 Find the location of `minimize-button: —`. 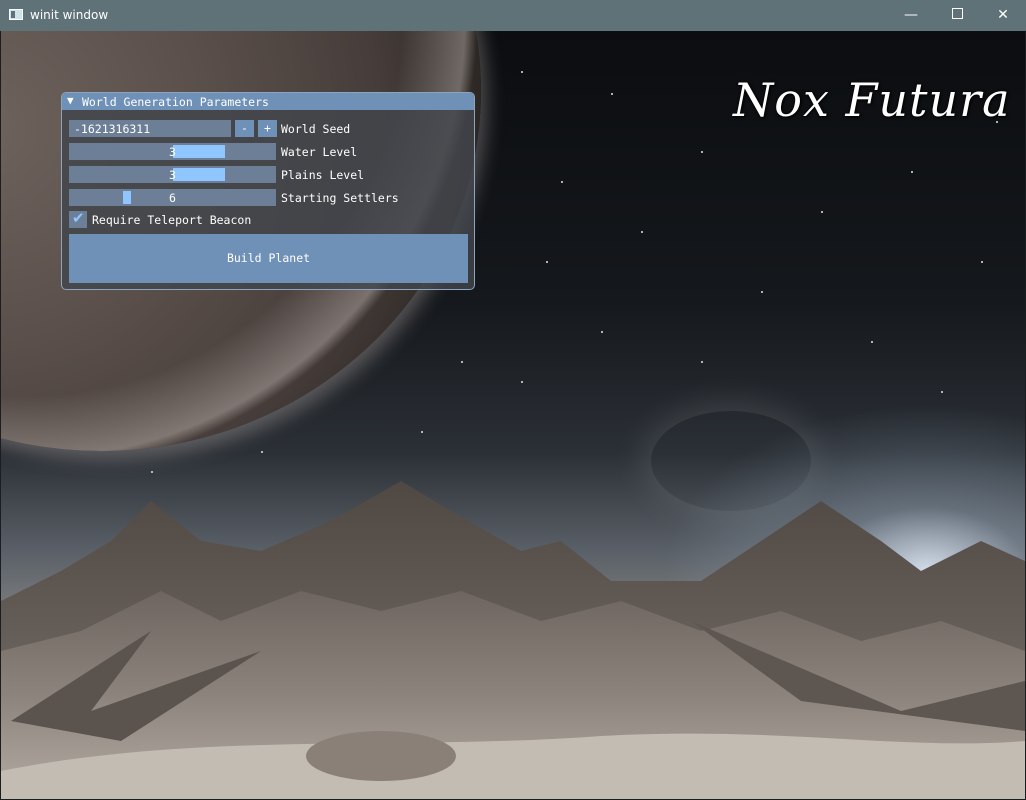

minimize-button: — is located at coordinates (911, 15).